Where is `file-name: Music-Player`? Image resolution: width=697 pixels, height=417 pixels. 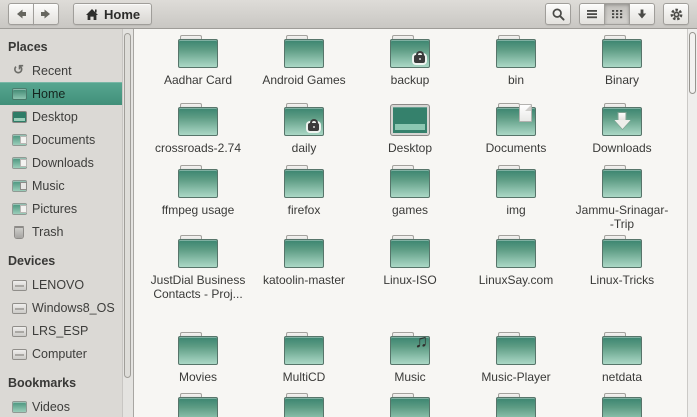
file-name: Music-Player is located at coordinates (516, 377).